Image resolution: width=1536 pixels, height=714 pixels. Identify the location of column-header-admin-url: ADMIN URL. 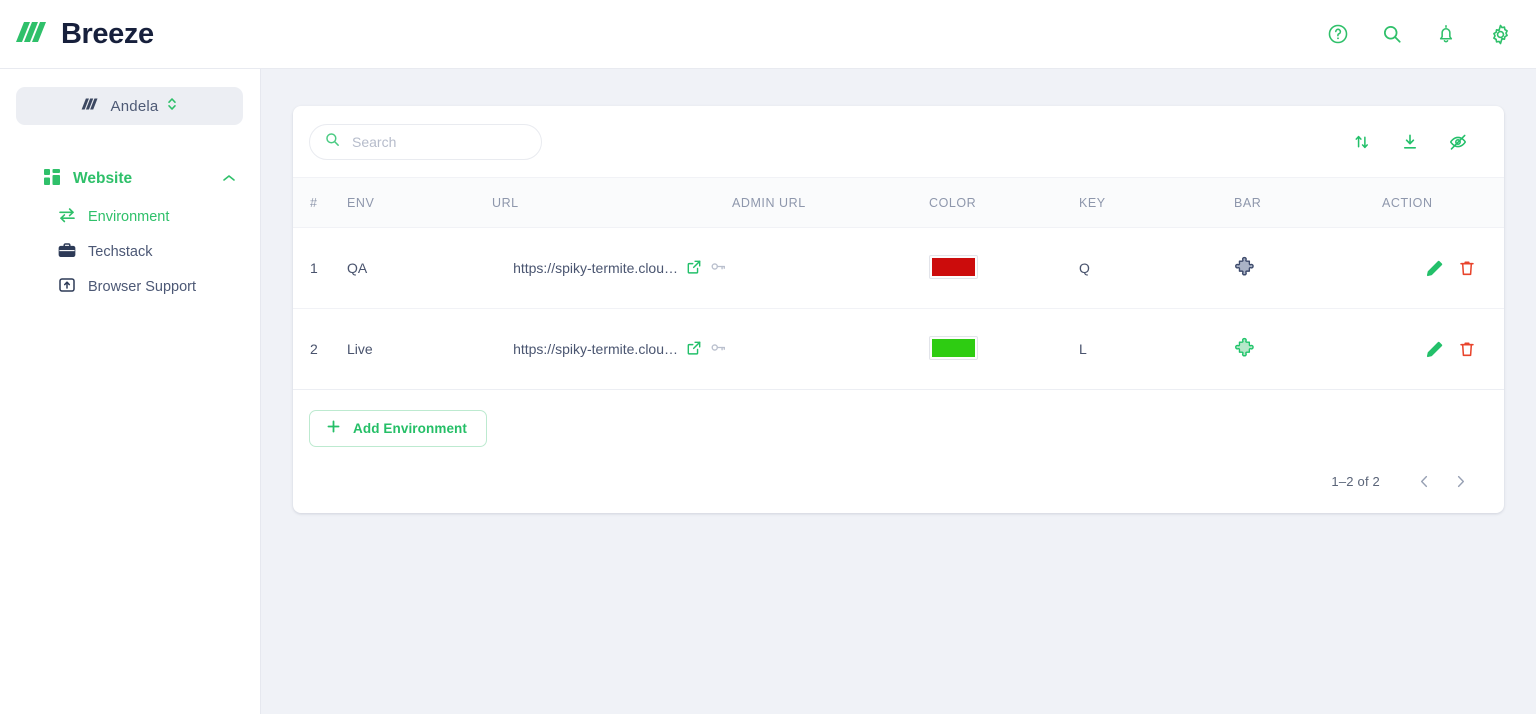
(830, 202).